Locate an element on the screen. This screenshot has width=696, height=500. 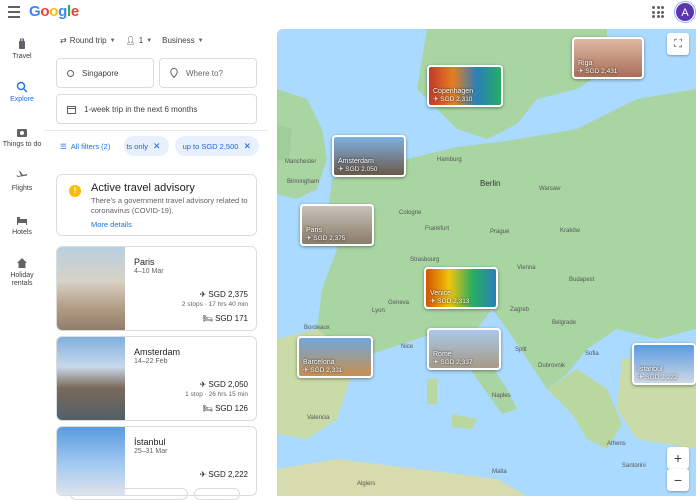
hotel-price: 🛏︎ SGD 171 is located at coordinates (225, 318).